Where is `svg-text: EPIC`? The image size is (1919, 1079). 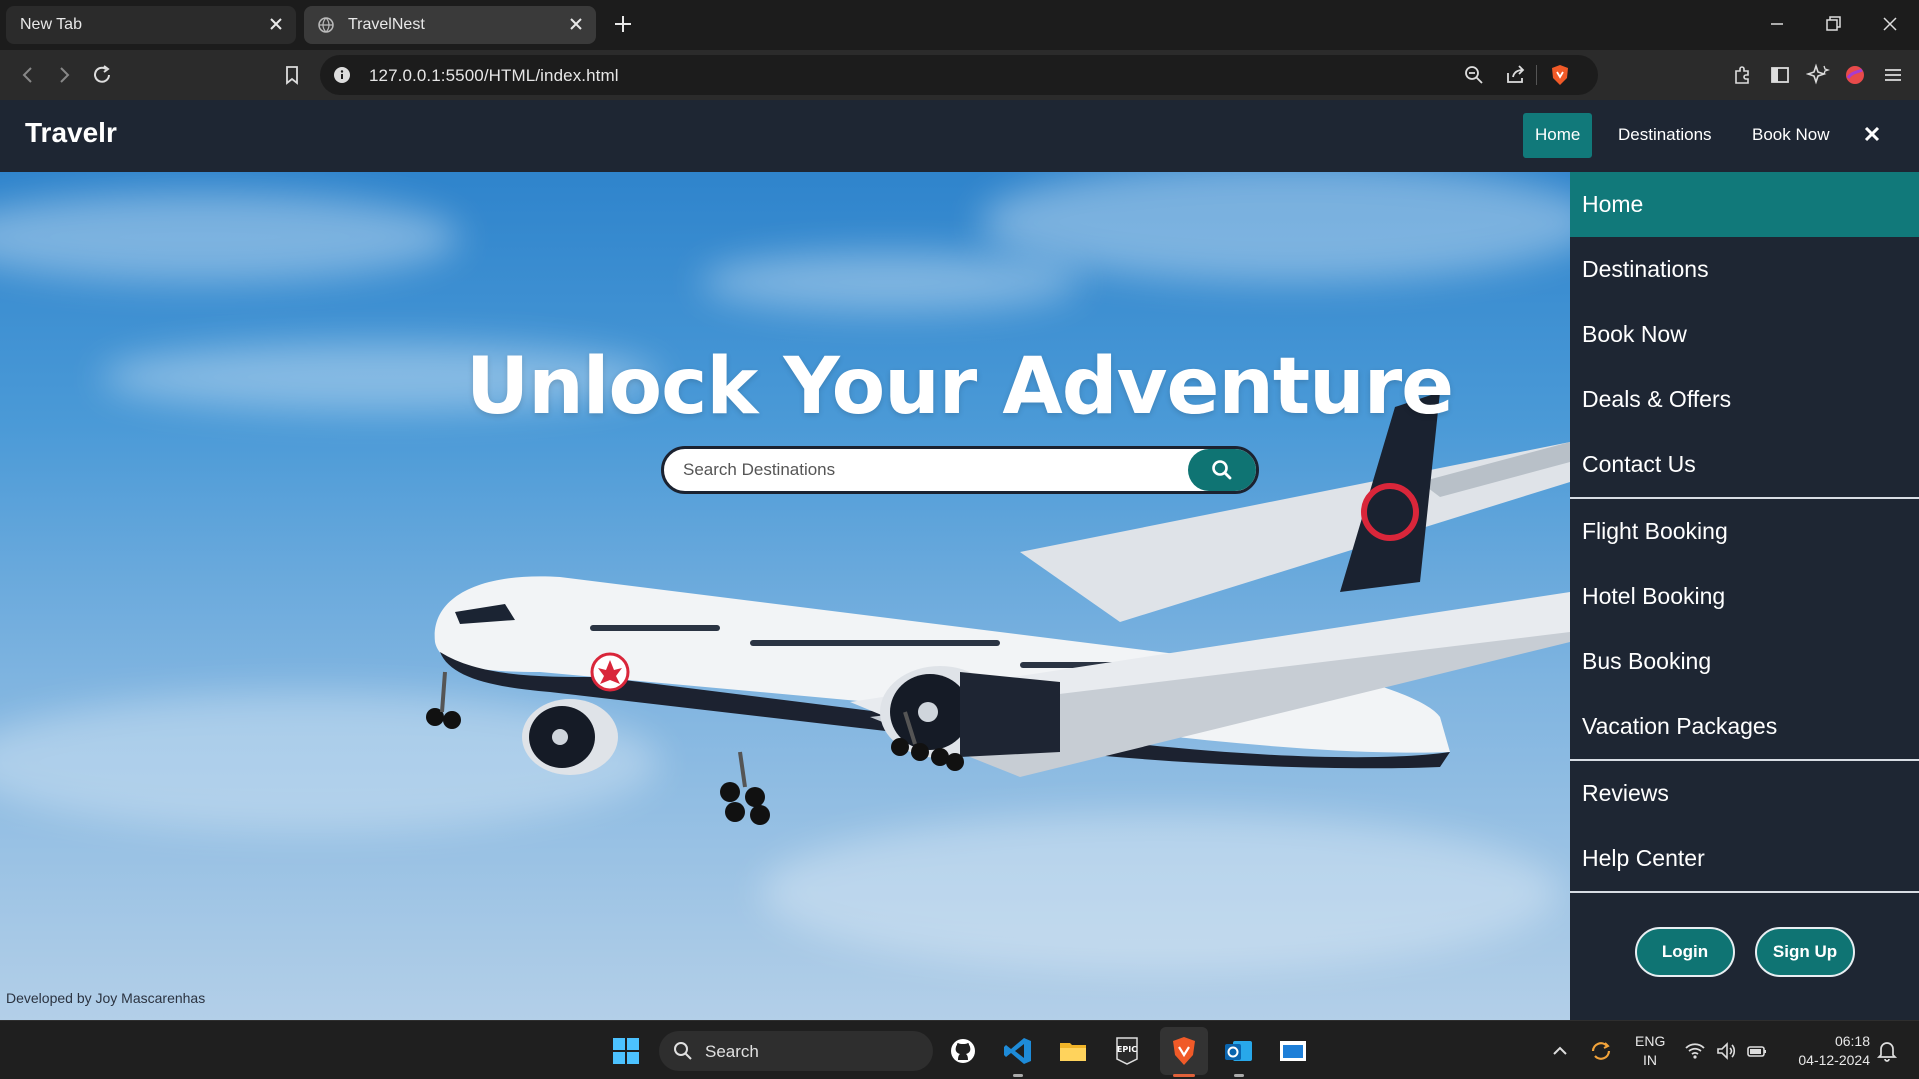
svg-text: EPIC is located at coordinates (1127, 1049).